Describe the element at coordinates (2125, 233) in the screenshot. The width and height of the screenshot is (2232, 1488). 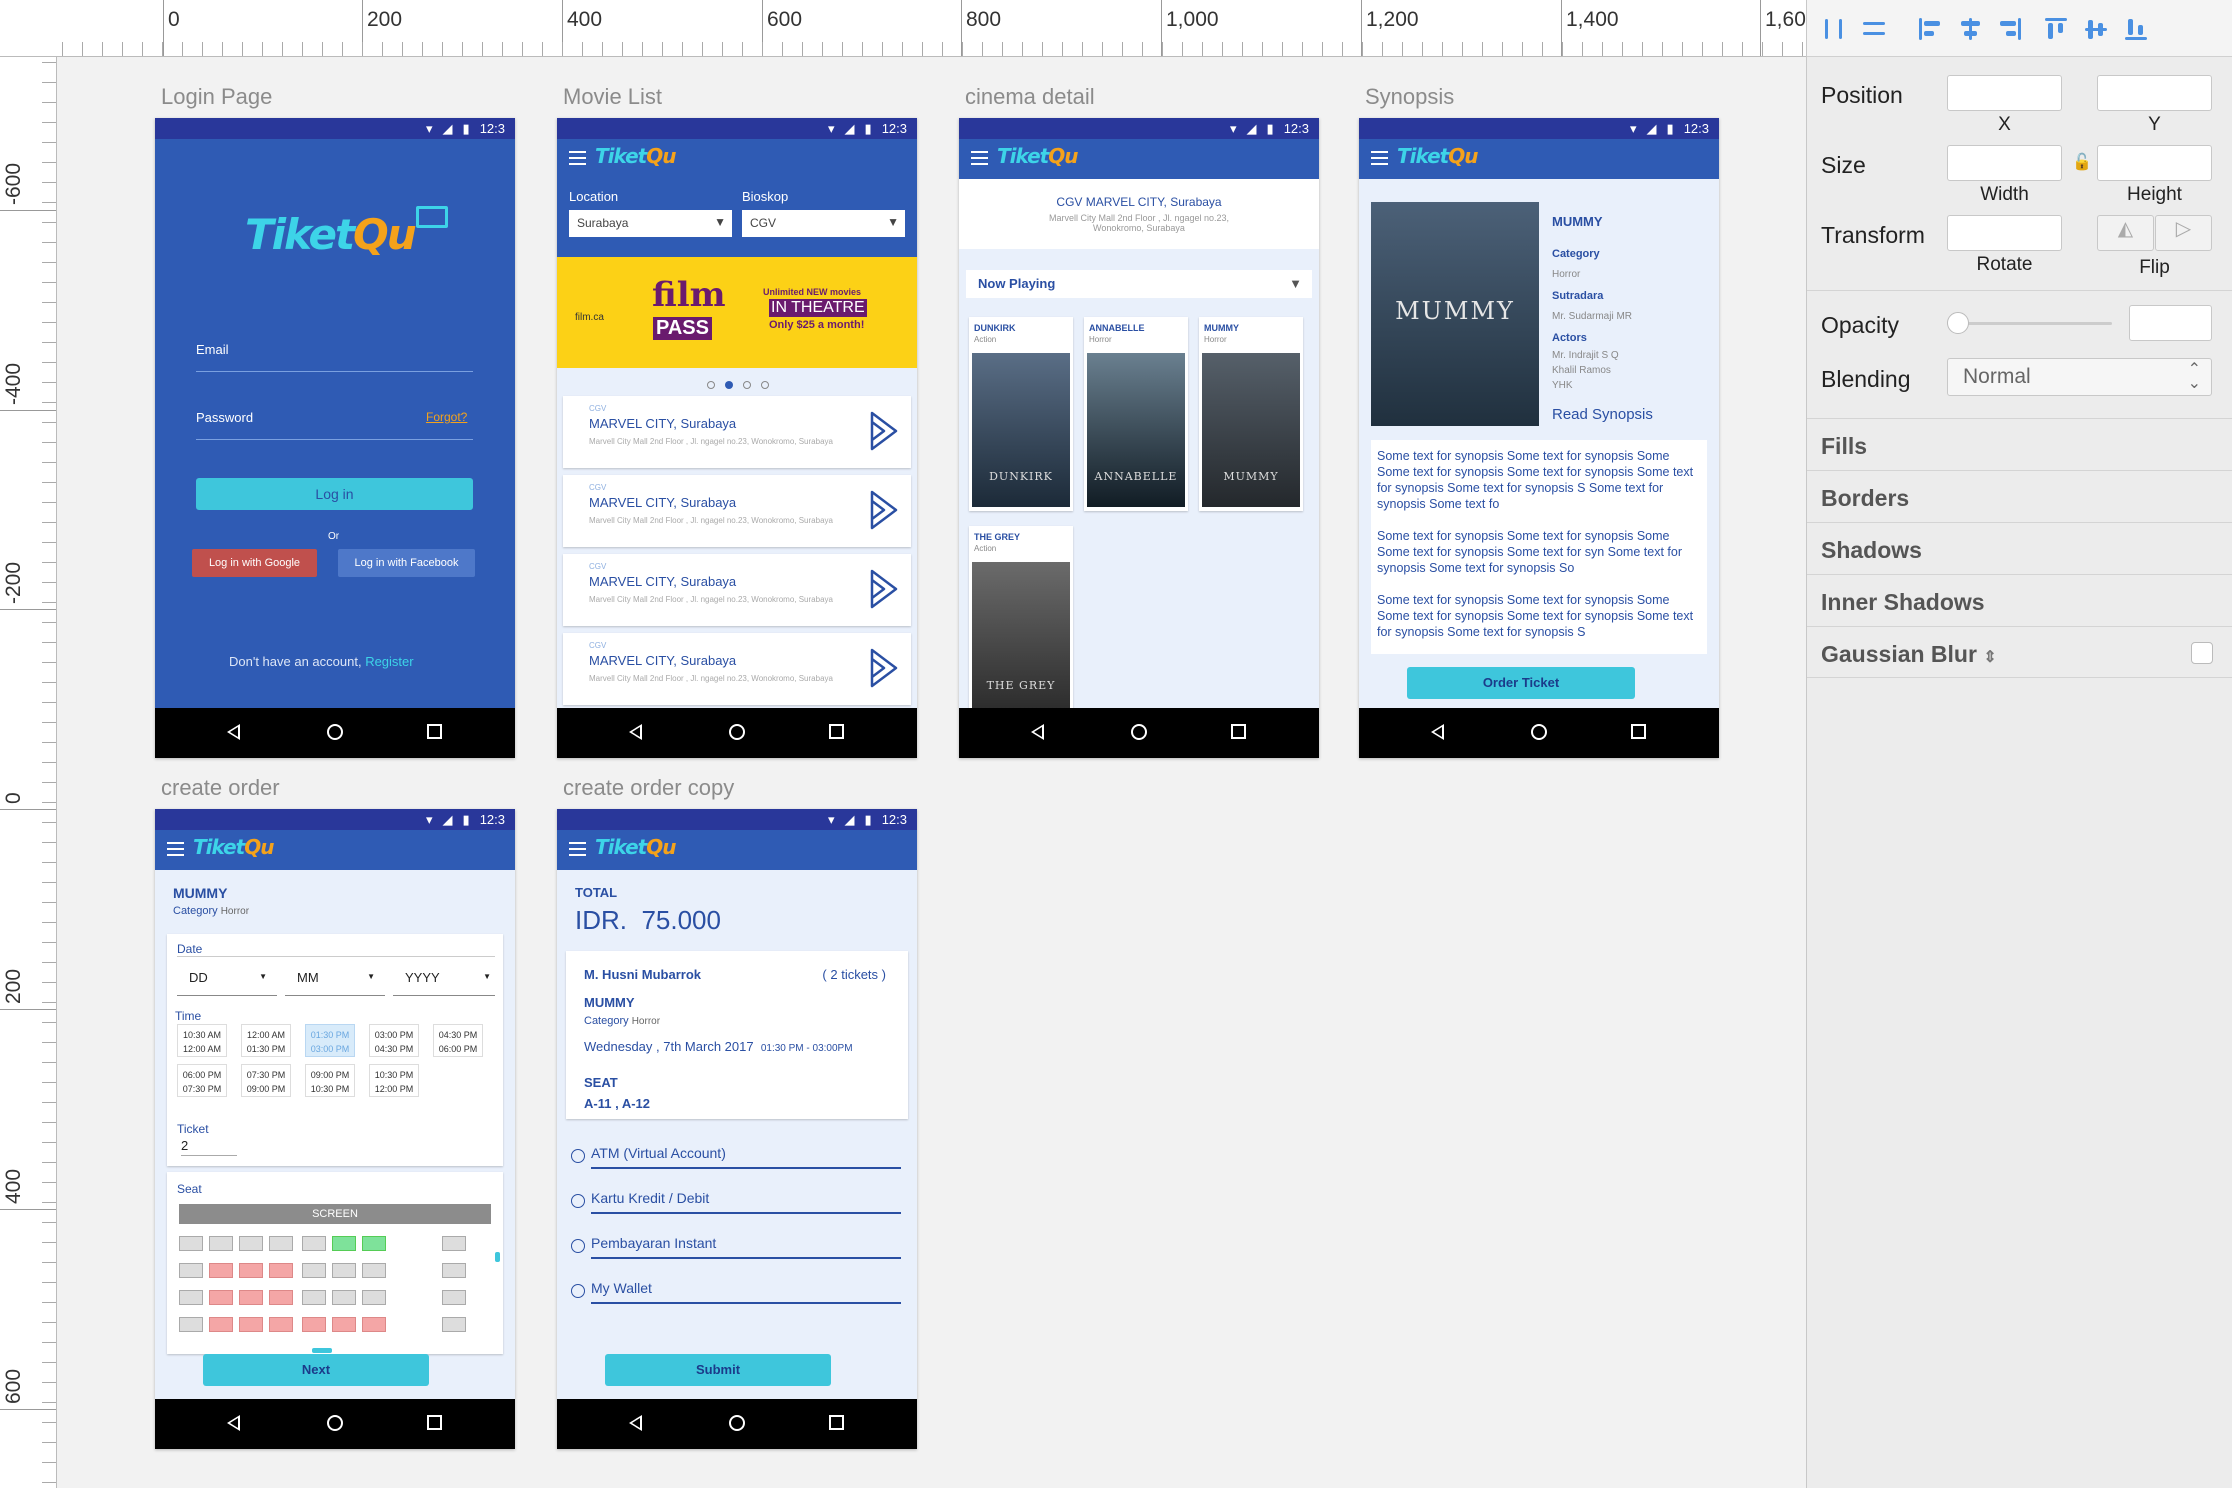
I see `flip-horizontal-button: ◭` at that location.